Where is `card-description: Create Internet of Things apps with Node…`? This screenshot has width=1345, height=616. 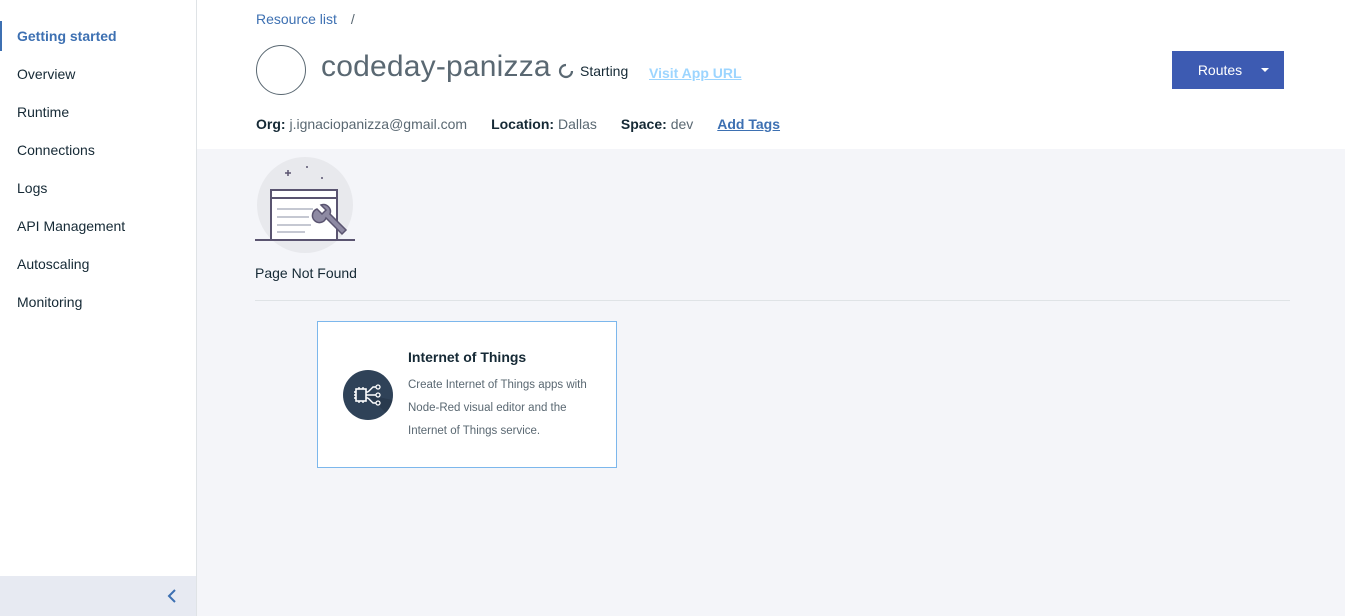 card-description: Create Internet of Things apps with Node… is located at coordinates (497, 408).